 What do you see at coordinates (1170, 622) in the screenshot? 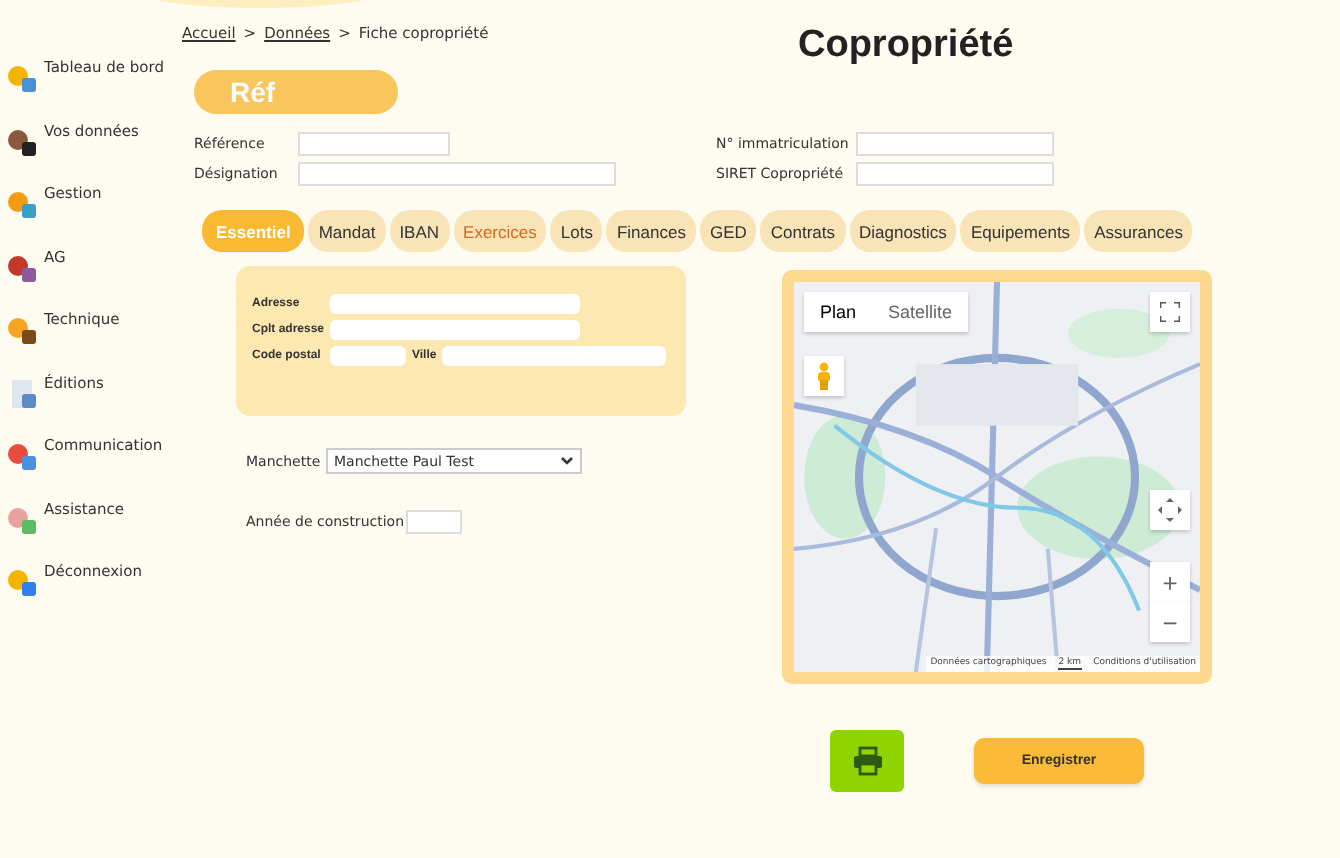
I see `zoom-out-button: −` at bounding box center [1170, 622].